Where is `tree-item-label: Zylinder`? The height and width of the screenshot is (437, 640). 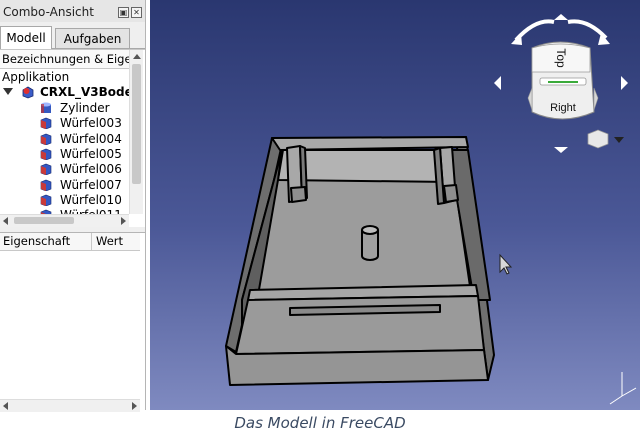
tree-item-label: Zylinder is located at coordinates (85, 108).